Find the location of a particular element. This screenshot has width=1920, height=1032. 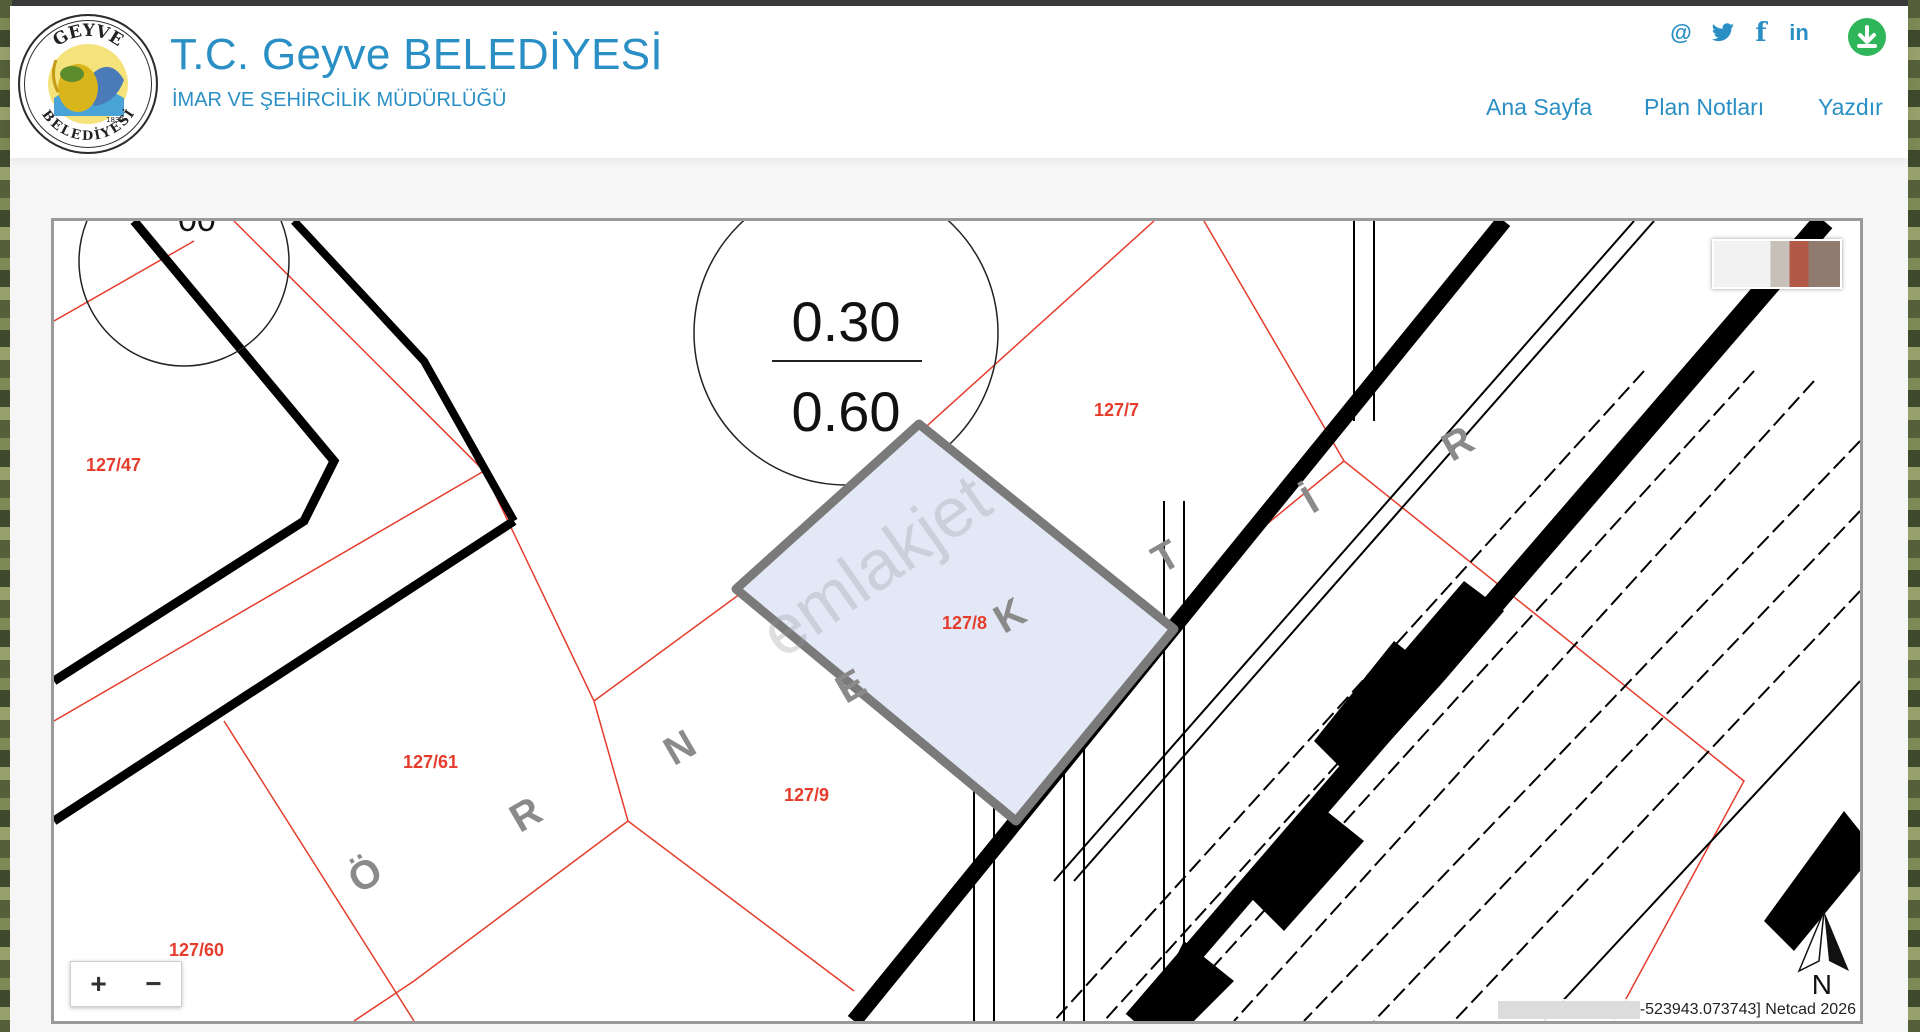

map-attribution: -523943.073743] Netcad 2026 is located at coordinates (1678, 1010).